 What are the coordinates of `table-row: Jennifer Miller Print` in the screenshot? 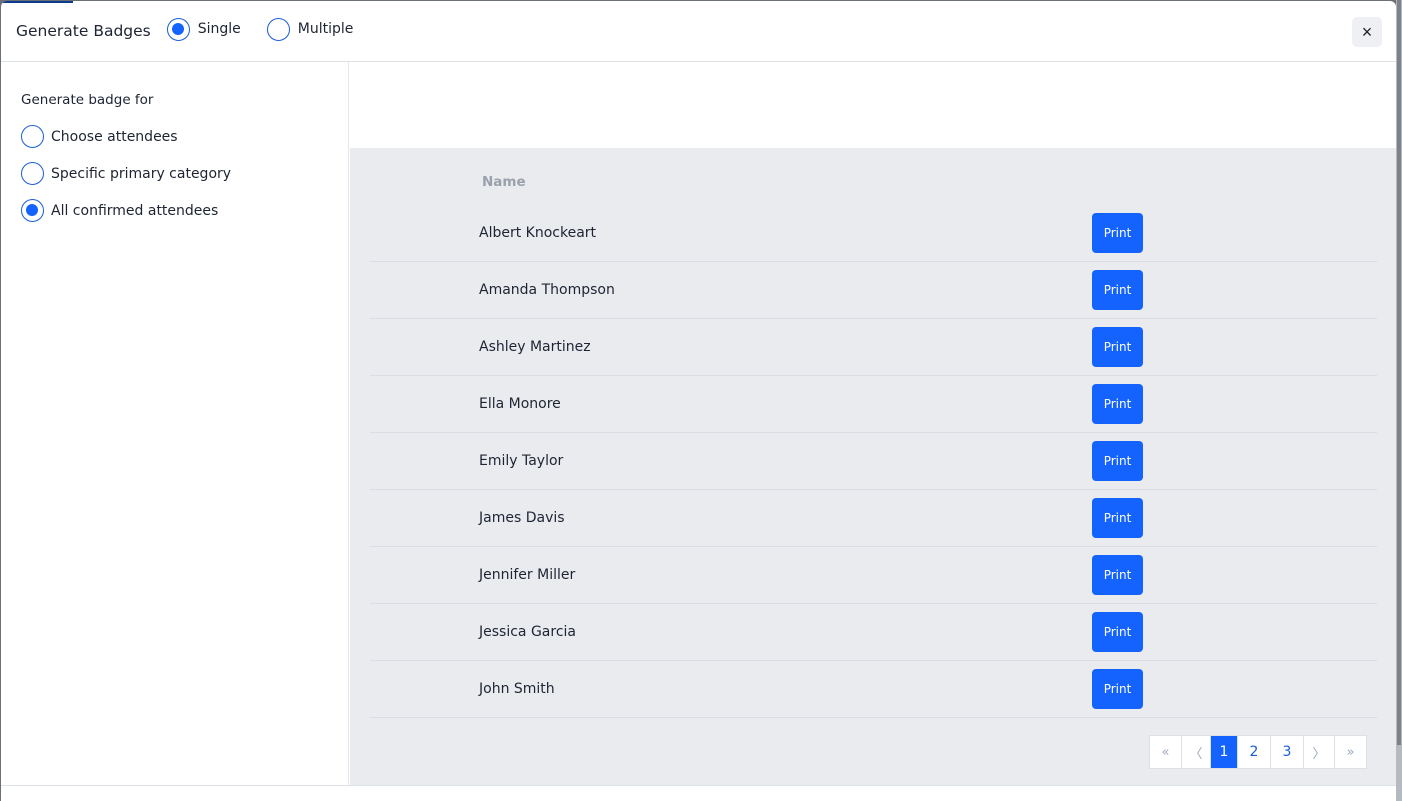 It's located at (873, 575).